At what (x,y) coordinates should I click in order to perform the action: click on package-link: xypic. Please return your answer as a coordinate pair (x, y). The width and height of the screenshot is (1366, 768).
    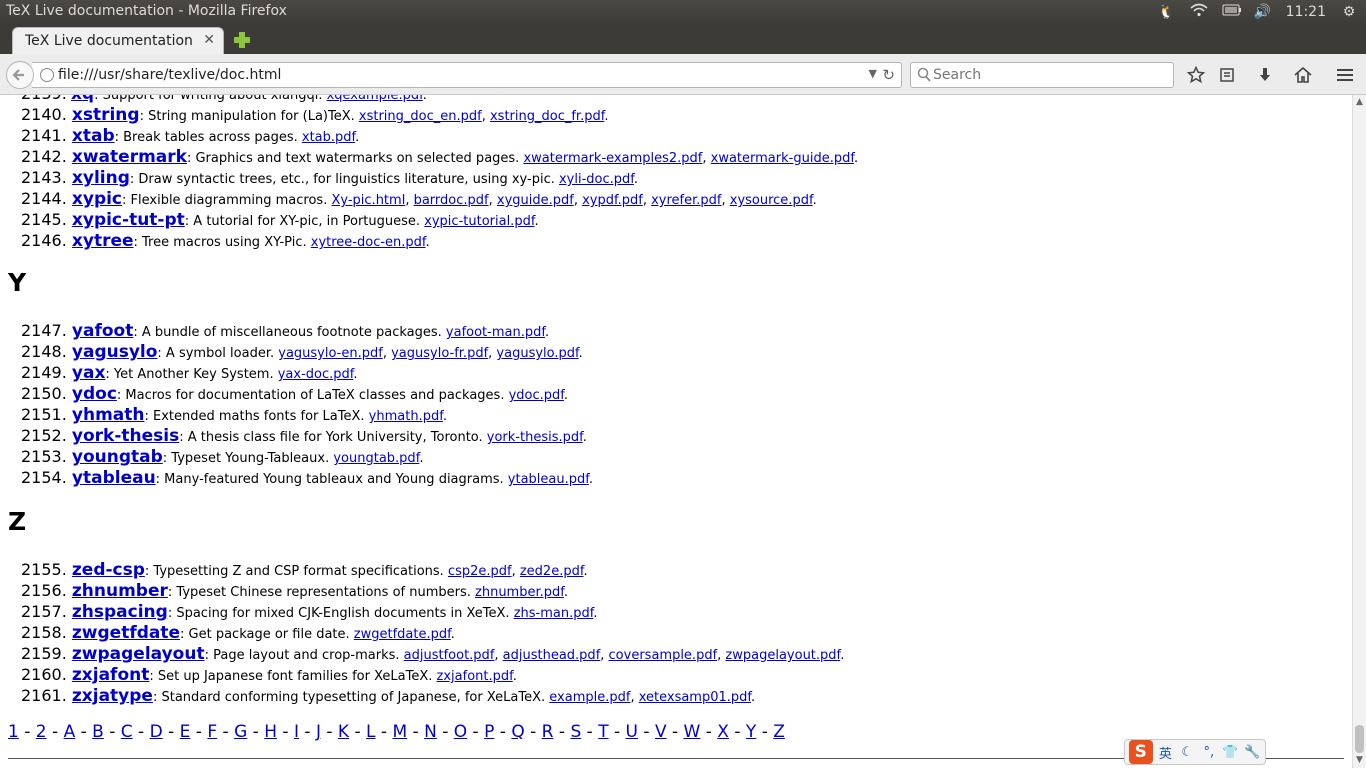
    Looking at the image, I should click on (97, 199).